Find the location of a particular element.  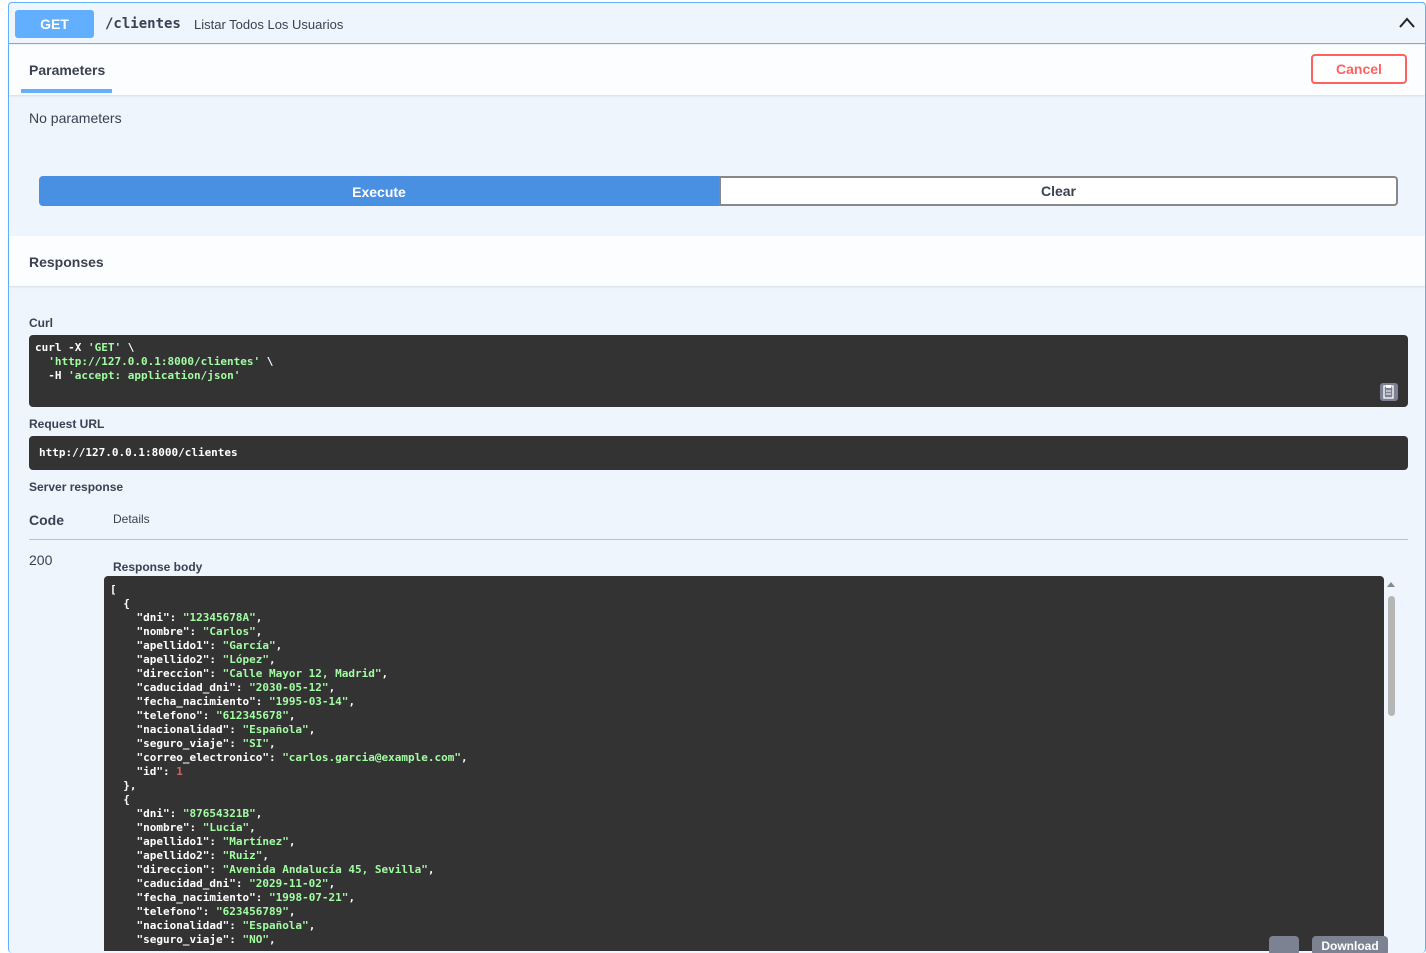

code-column-header: Code is located at coordinates (46, 520).